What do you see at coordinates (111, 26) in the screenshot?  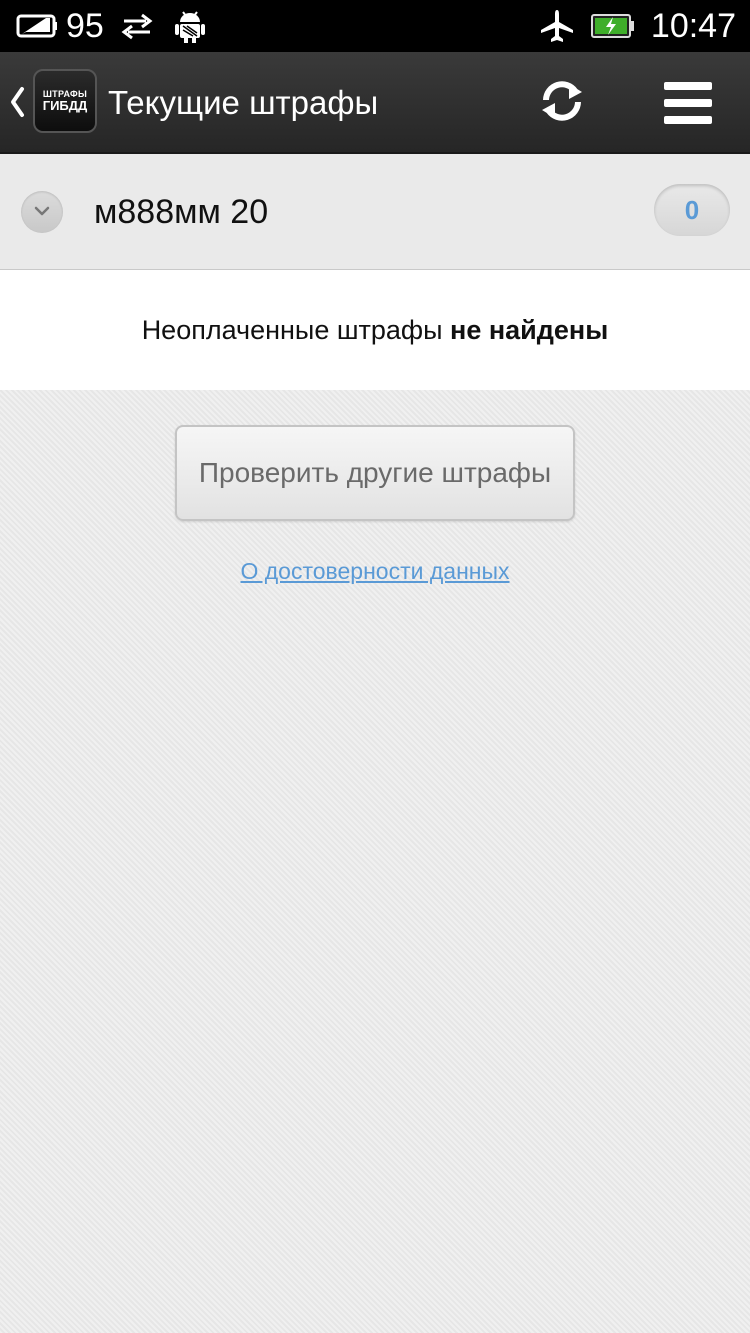 I see `status-bar-left: 95` at bounding box center [111, 26].